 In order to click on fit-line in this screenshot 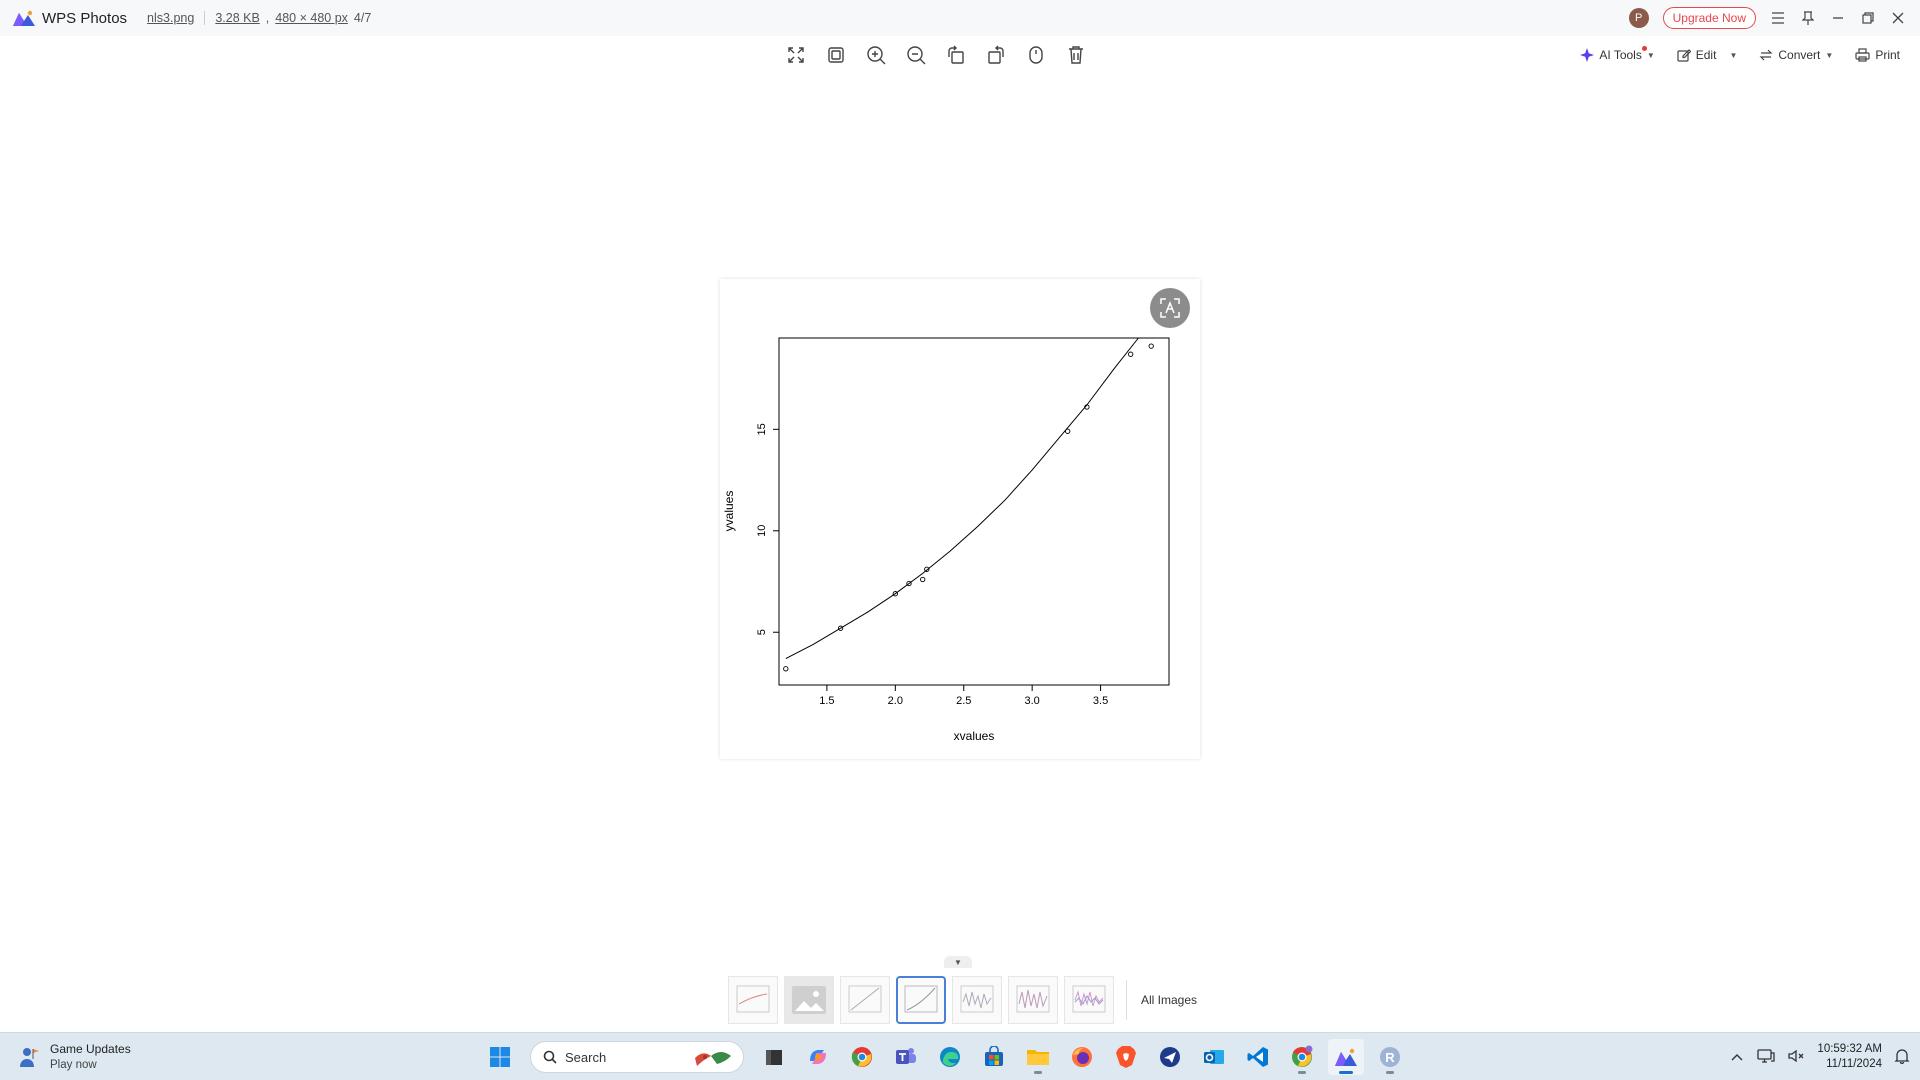, I will do `click(962, 498)`.